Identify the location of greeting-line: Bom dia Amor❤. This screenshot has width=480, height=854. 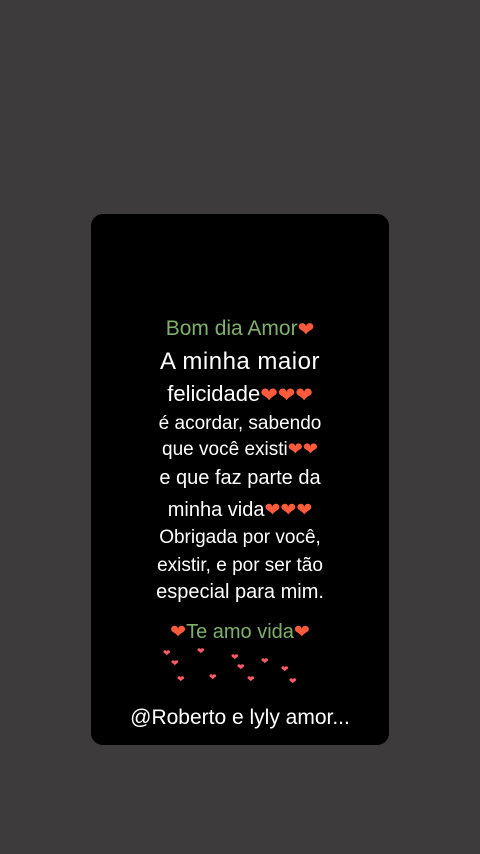
(240, 329).